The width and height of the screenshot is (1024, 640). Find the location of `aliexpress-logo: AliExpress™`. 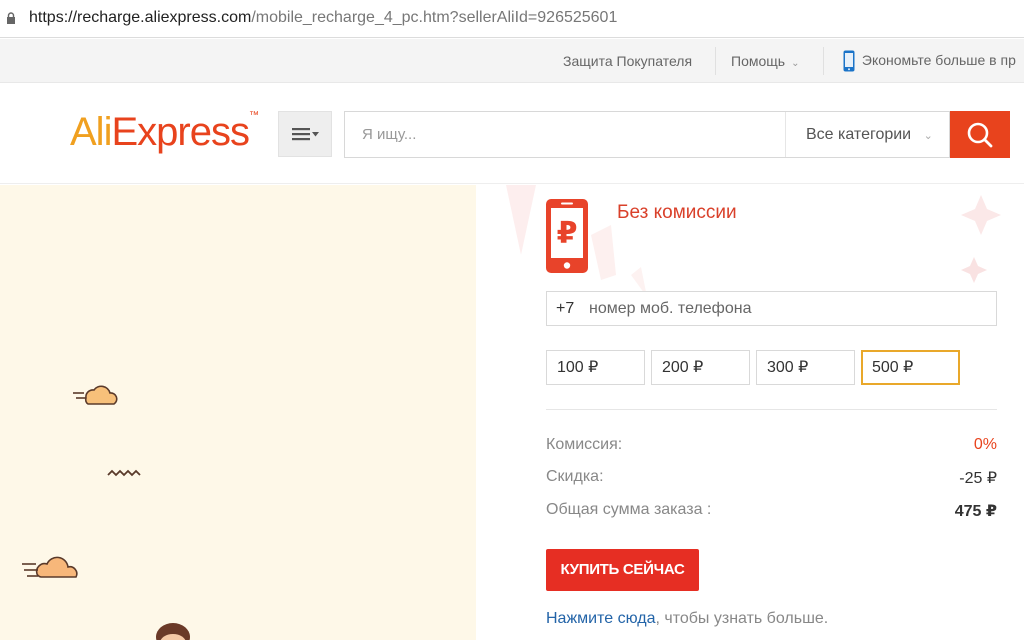

aliexpress-logo: AliExpress™ is located at coordinates (164, 132).